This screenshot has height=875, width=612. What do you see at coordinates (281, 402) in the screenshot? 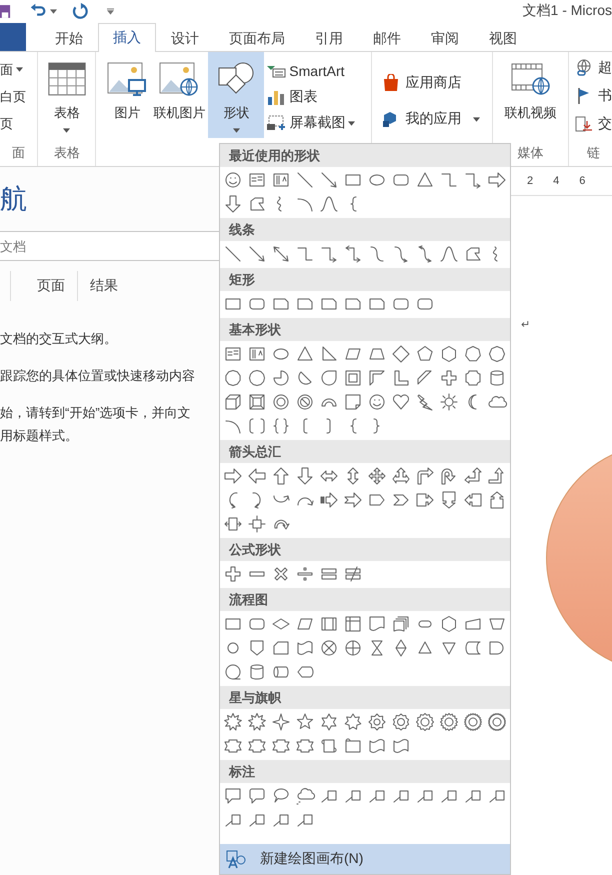
I see `donut-icon` at bounding box center [281, 402].